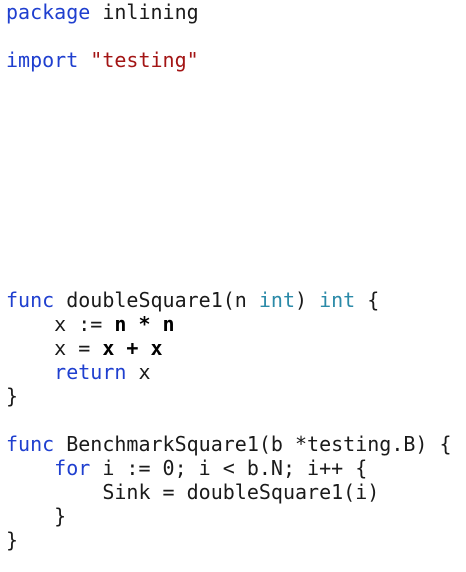 The image size is (466, 572). I want to click on code-line-return: return x, so click(78, 372).